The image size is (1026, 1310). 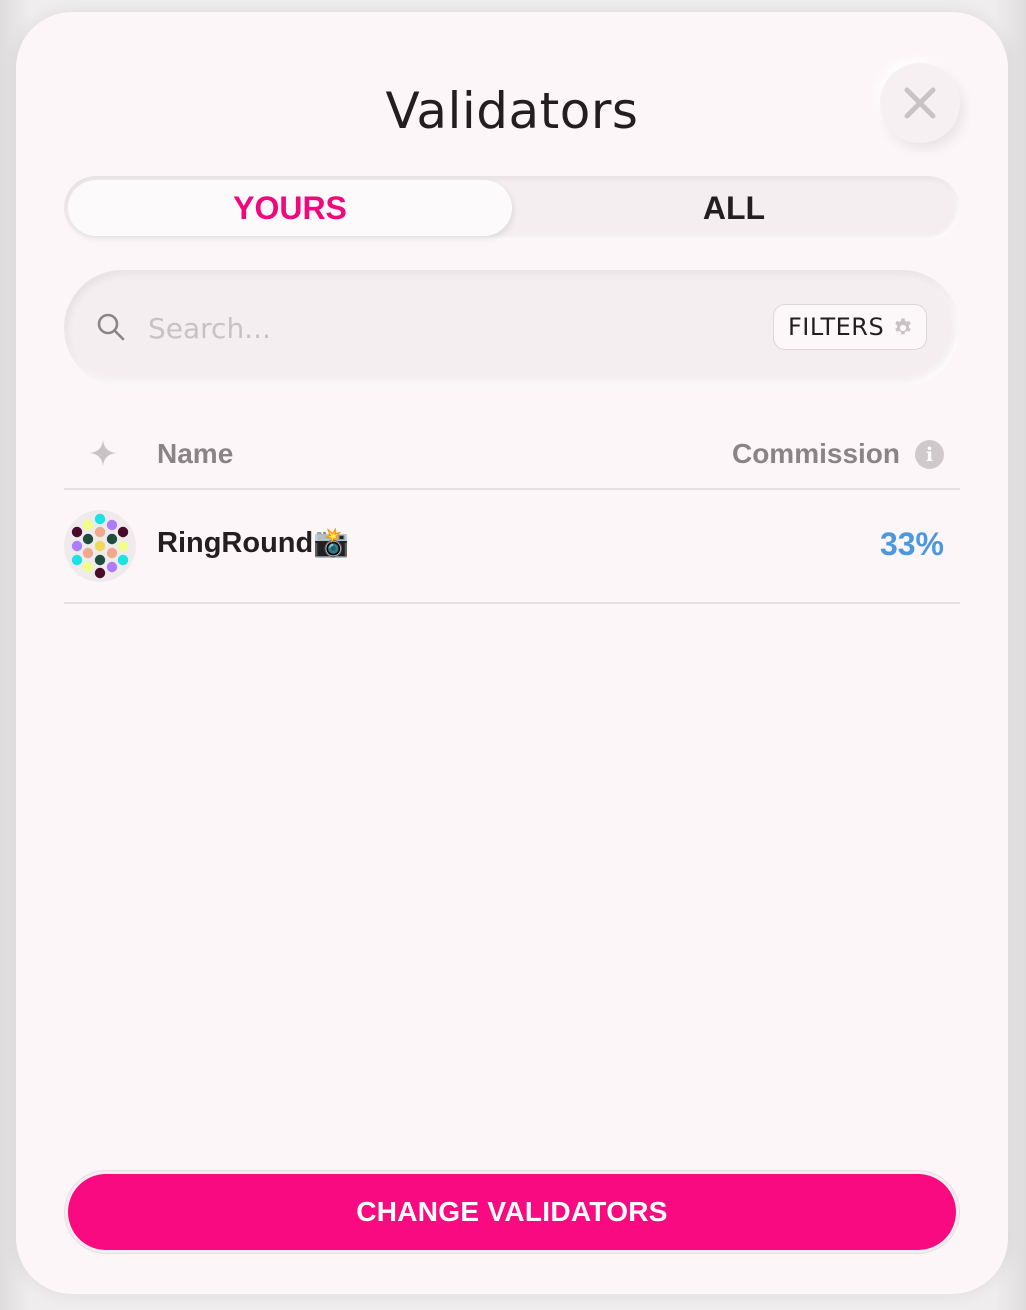 I want to click on column-header-commission: Commission, so click(x=816, y=454).